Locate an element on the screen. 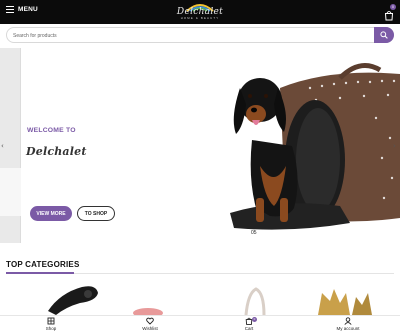 Image resolution: width=400 pixels, height=335 pixels. header-cart-count-badge: 0 is located at coordinates (393, 7).